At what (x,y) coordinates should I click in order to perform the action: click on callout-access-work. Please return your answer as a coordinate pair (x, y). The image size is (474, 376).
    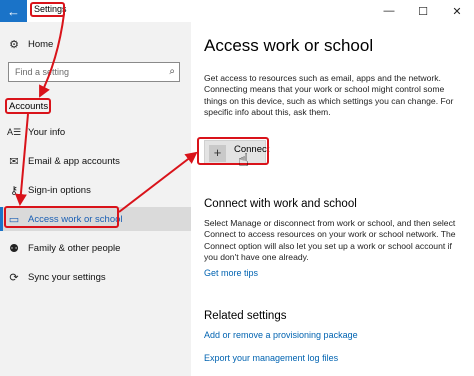
    Looking at the image, I should click on (61, 217).